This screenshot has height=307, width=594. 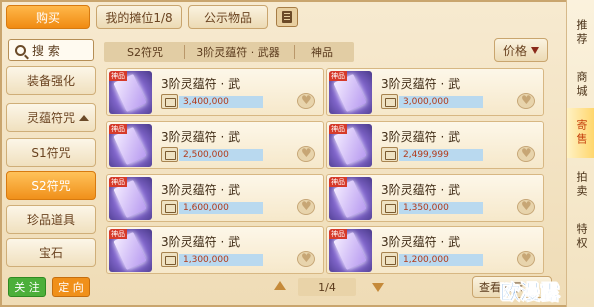 What do you see at coordinates (221, 260) in the screenshot?
I see `item-price: 1,300,000` at bounding box center [221, 260].